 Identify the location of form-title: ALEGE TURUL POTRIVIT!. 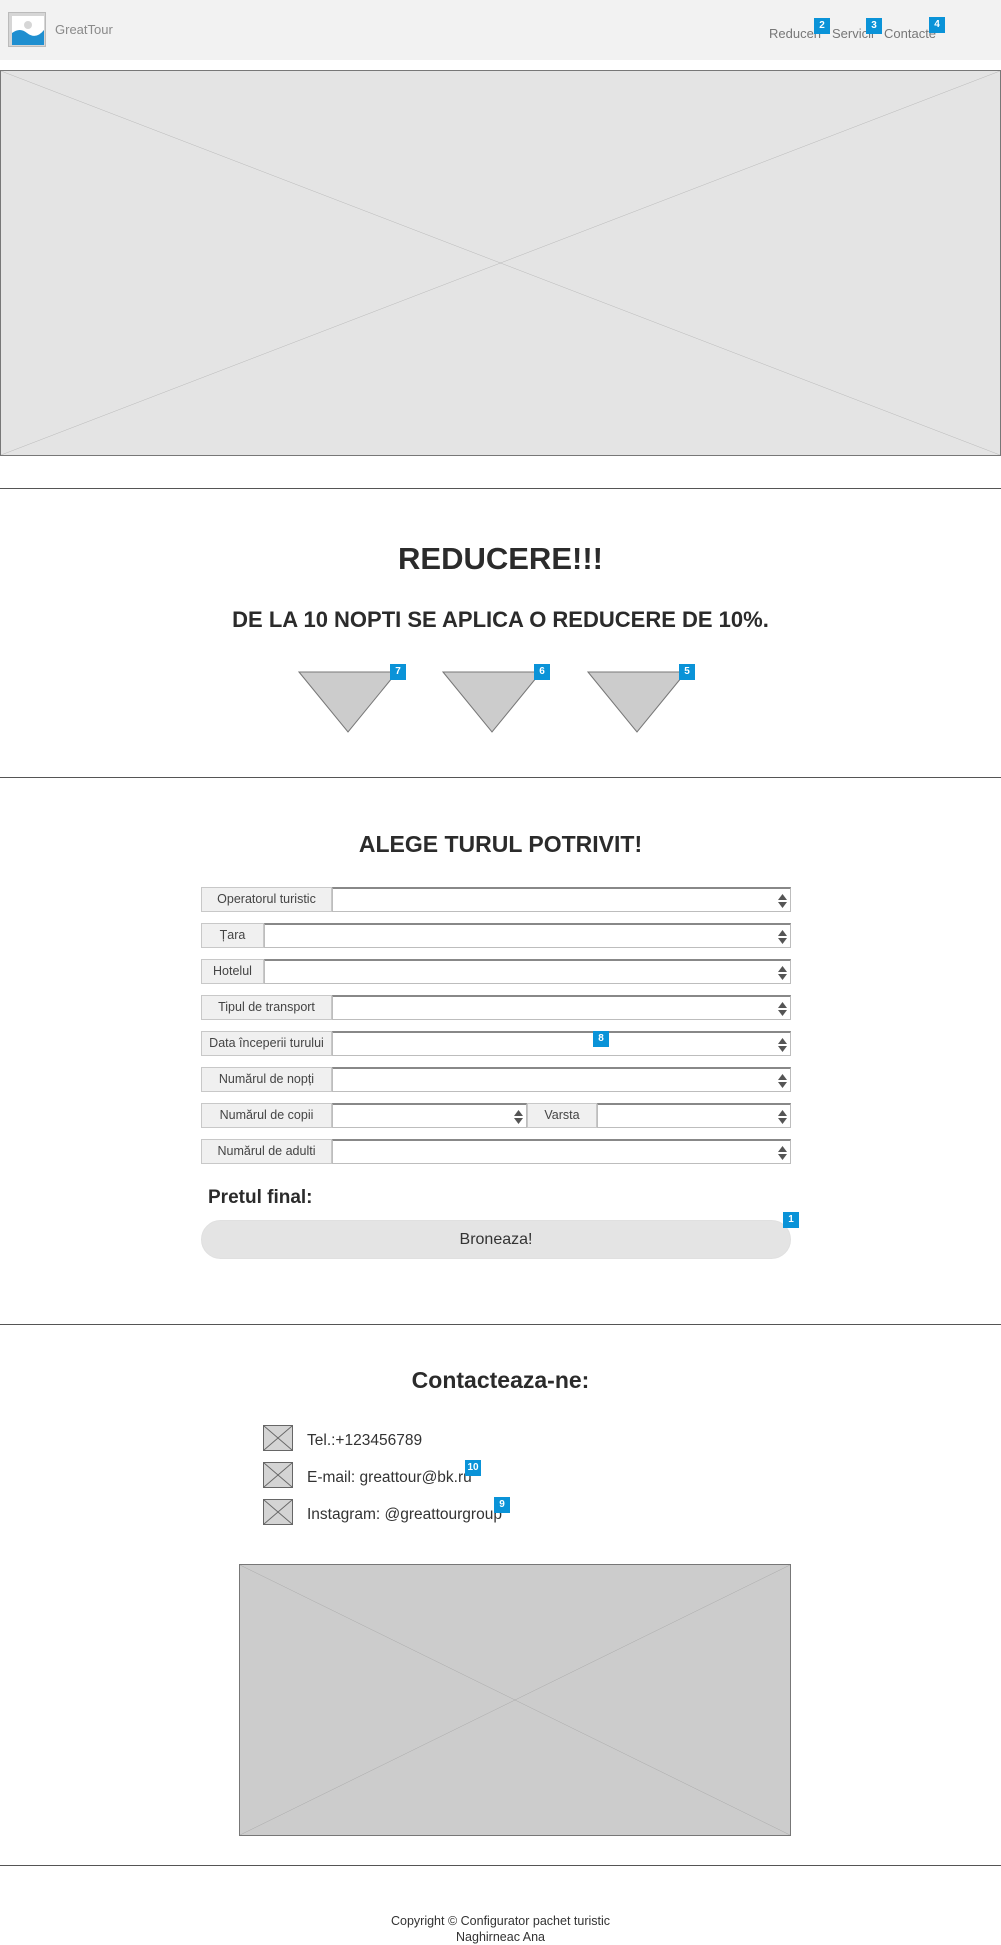
(500, 844).